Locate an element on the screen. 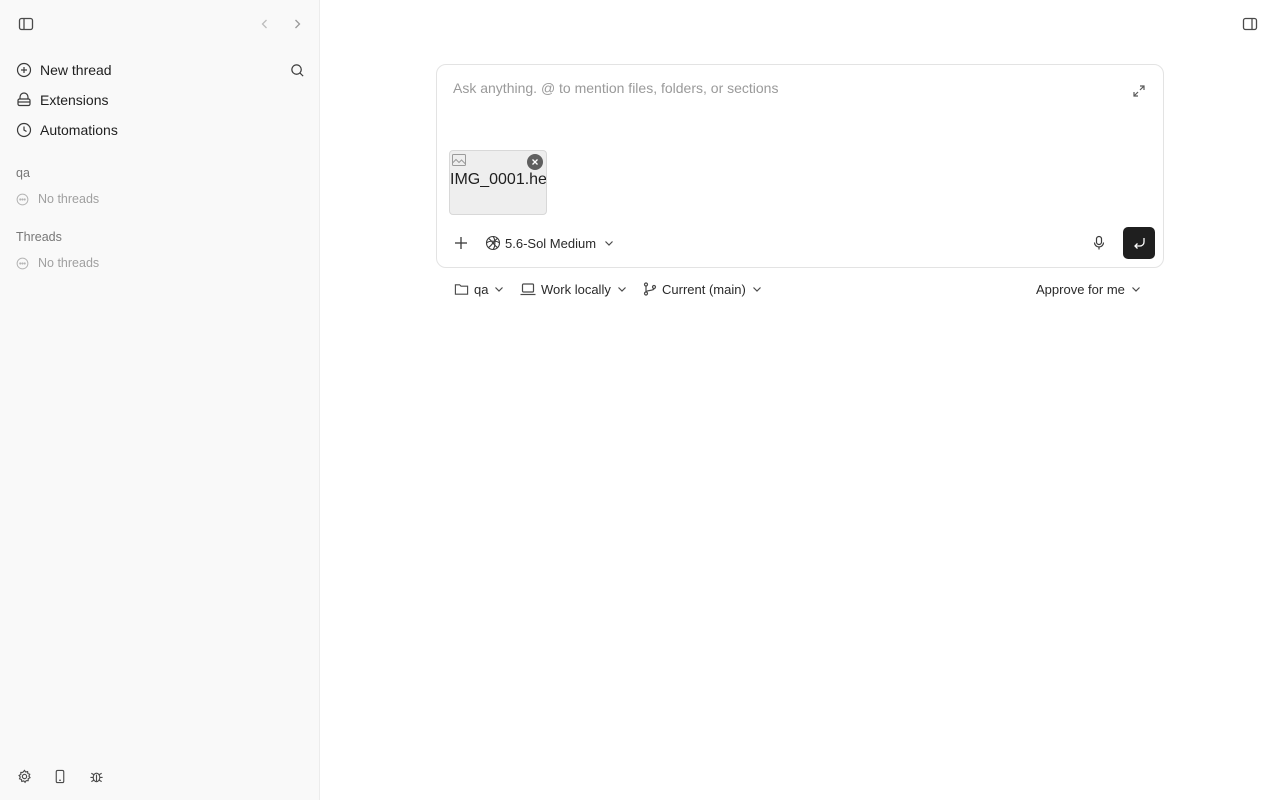 This screenshot has width=1280, height=800. settings-button is located at coordinates (24, 776).